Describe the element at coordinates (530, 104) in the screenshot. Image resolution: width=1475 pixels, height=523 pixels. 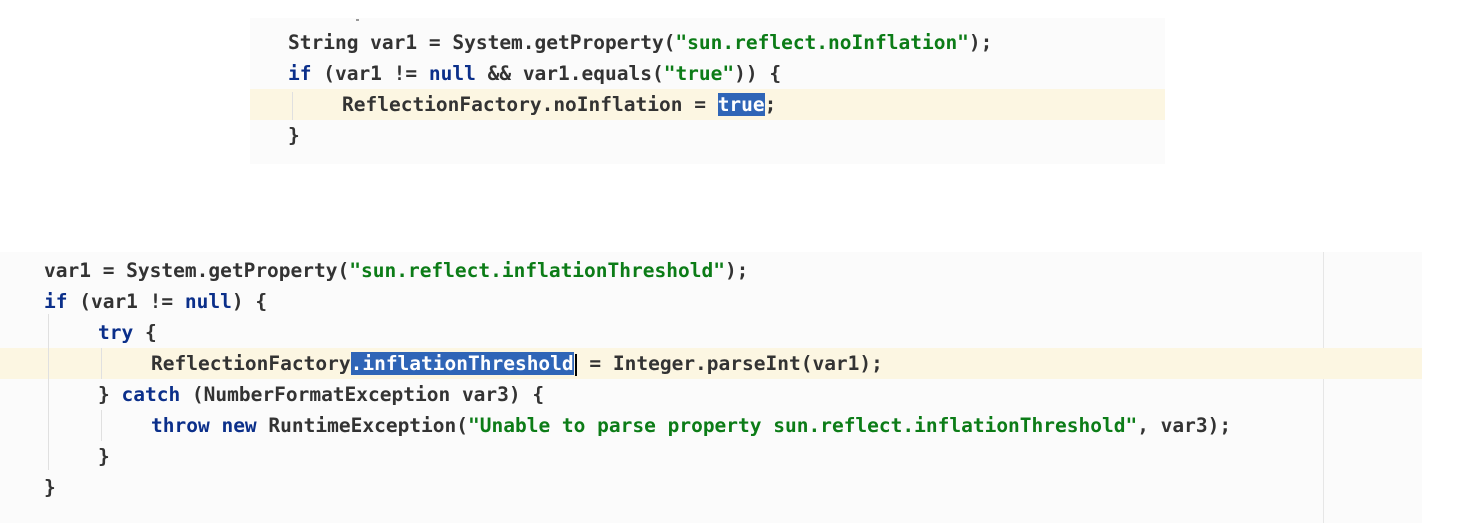
I see `code-text: ReflectionFactory.noInflation =` at that location.